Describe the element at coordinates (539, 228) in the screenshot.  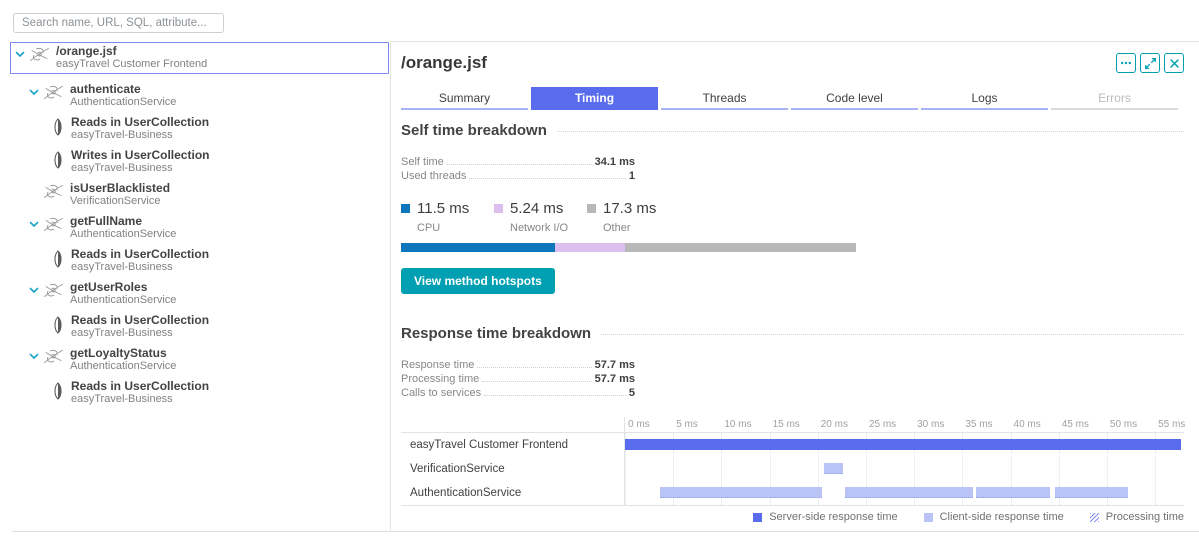
I see `legend-label: Network I/O` at that location.